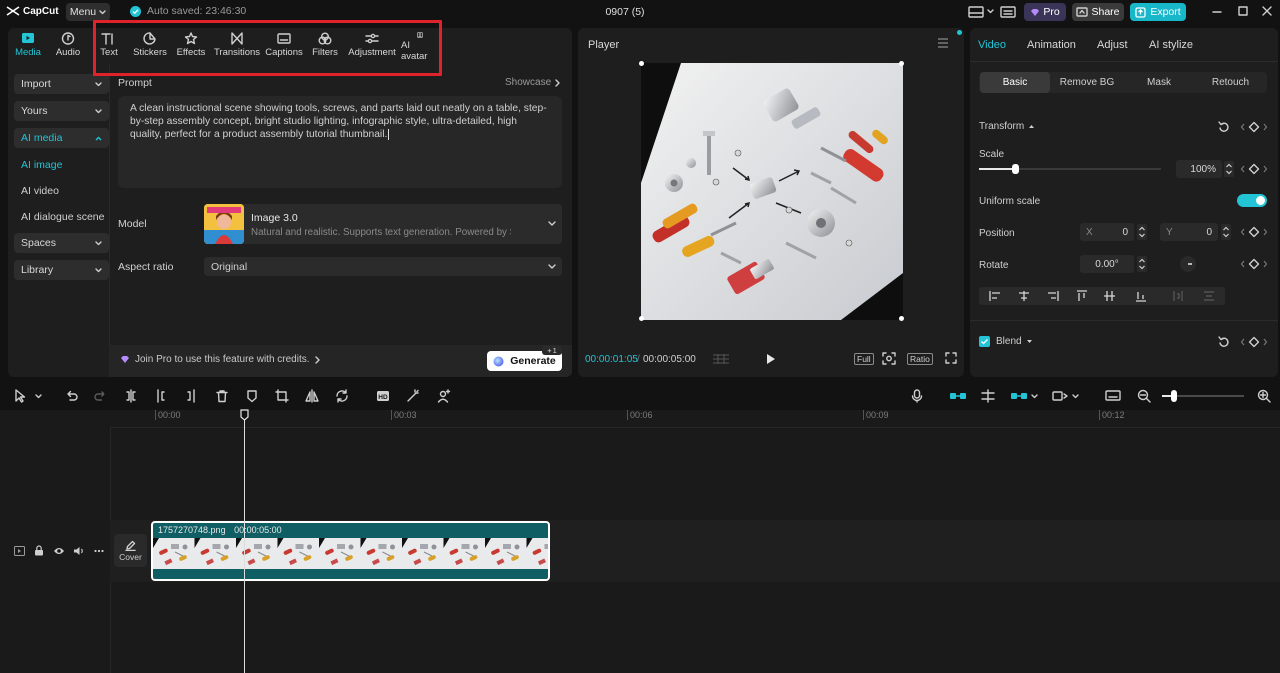  Describe the element at coordinates (350, 551) in the screenshot. I see `video-clip: 1757270748.png 00:00:05:00` at that location.